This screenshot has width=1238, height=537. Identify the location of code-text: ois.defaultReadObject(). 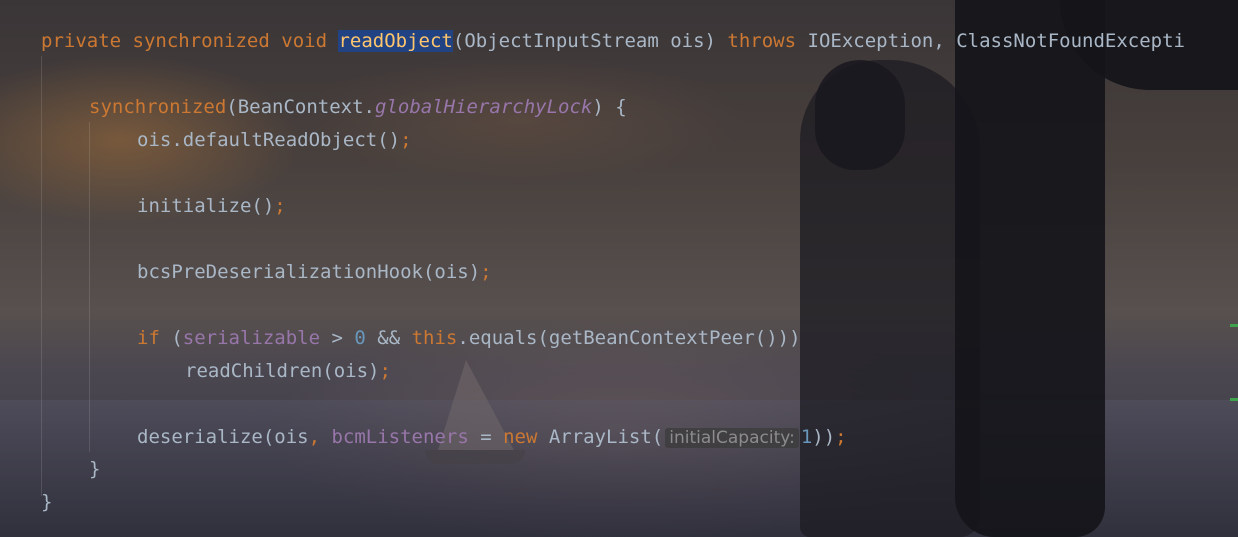
(269, 140).